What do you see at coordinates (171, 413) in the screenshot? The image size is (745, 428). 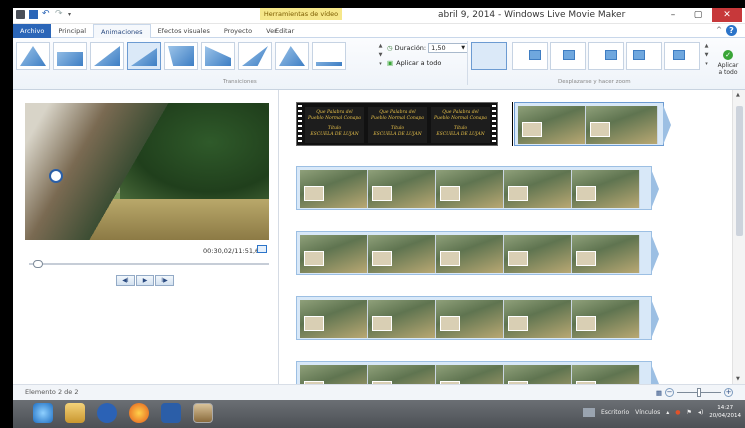 I see `word-icon` at bounding box center [171, 413].